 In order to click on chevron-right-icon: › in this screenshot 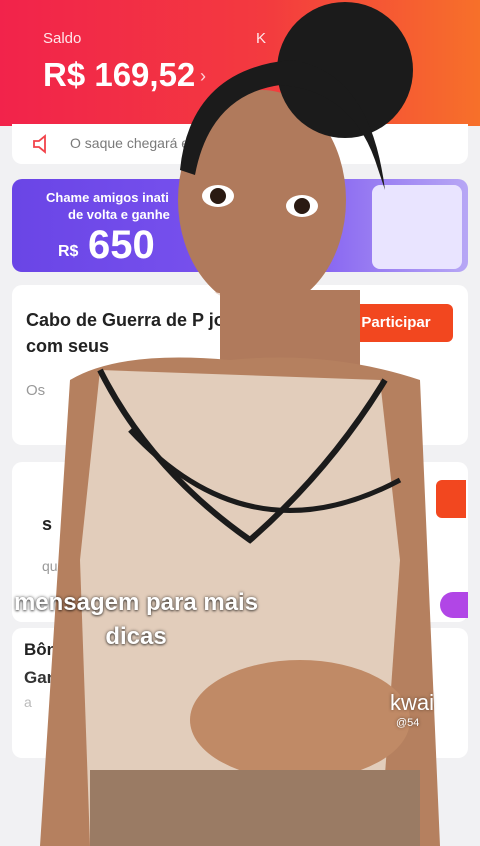, I will do `click(203, 76)`.